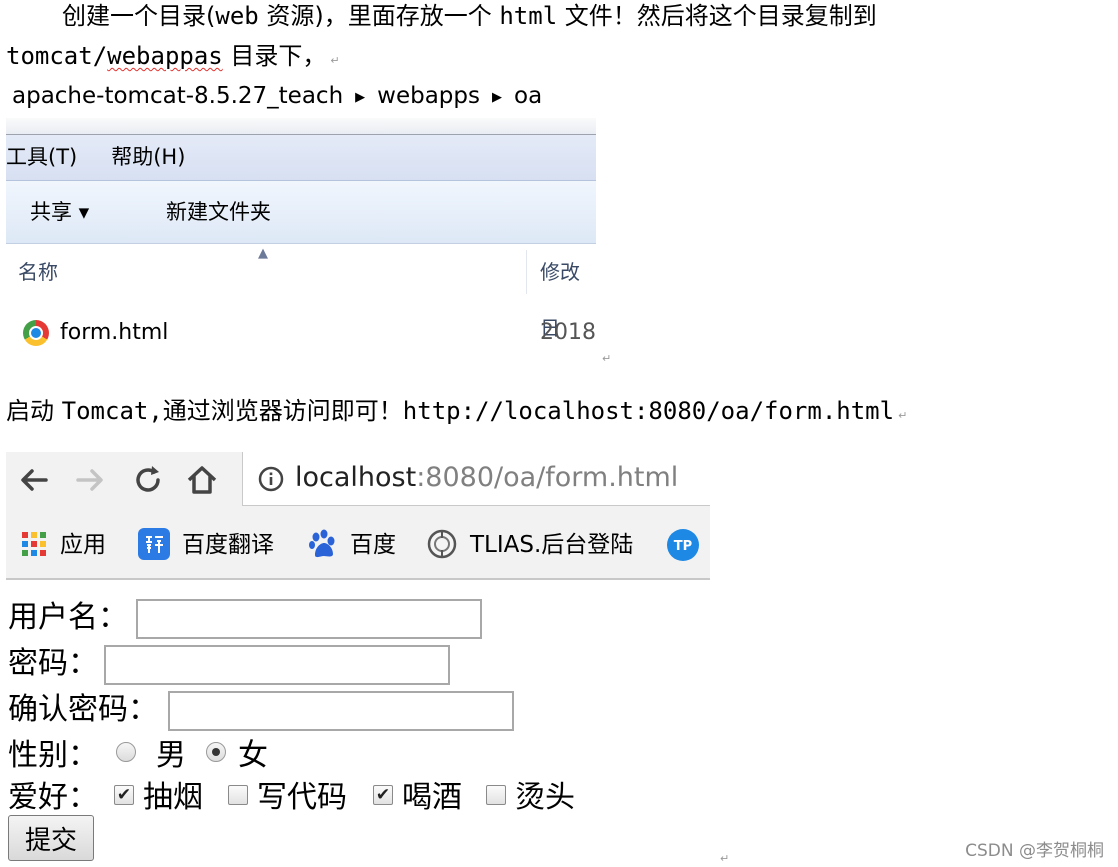 The width and height of the screenshot is (1118, 867). Describe the element at coordinates (341, 711) in the screenshot. I see `confirm-password-input` at that location.